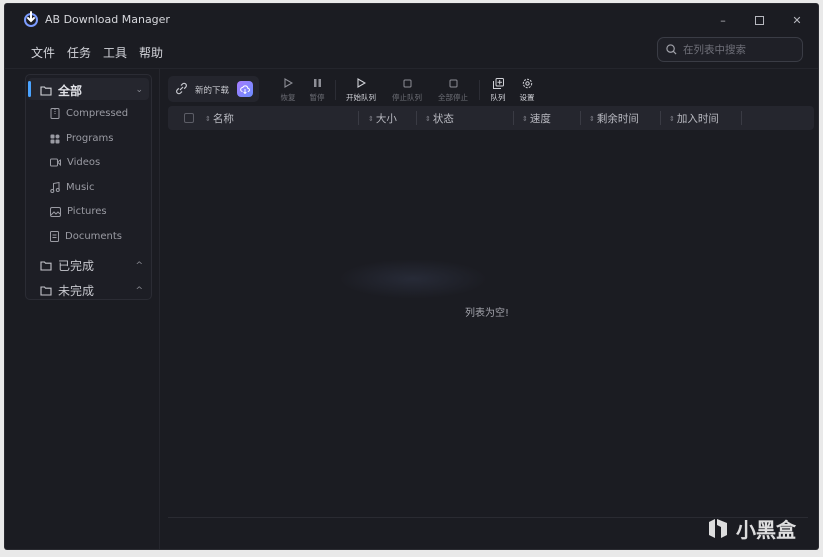 The width and height of the screenshot is (823, 557). I want to click on column-added-time: ⇕ 加入时间, so click(694, 118).